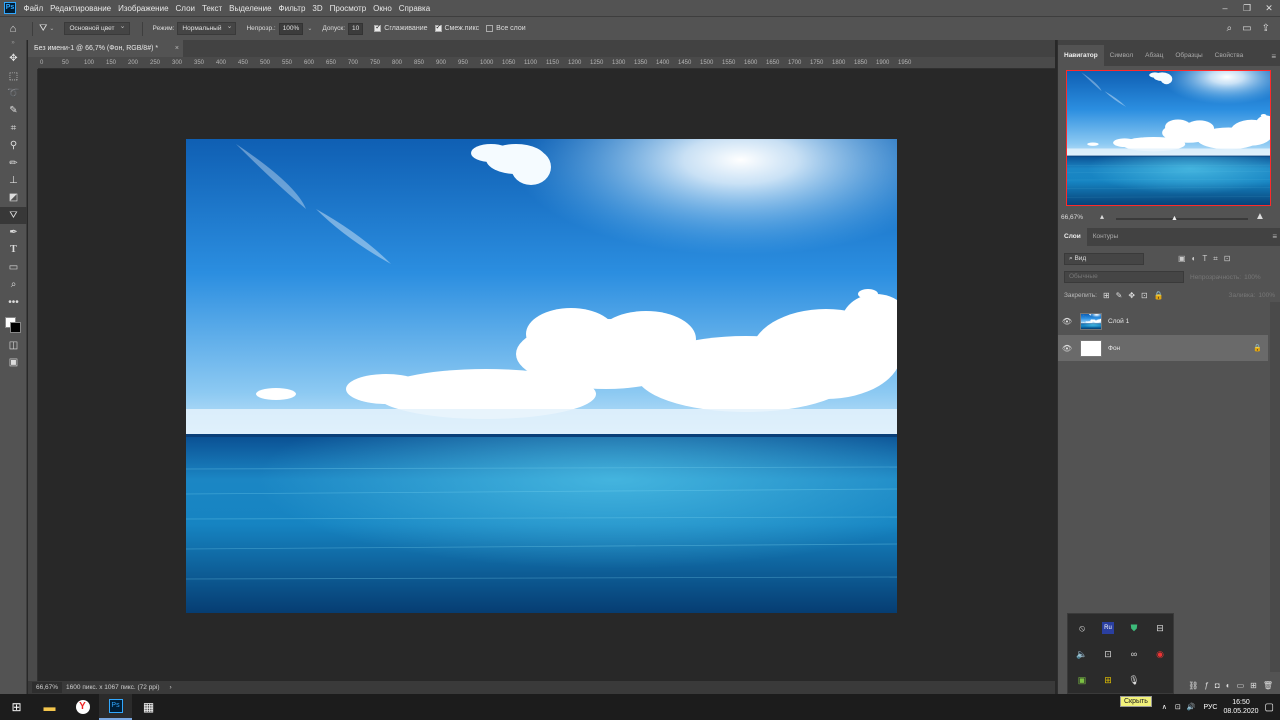 The height and width of the screenshot is (720, 1280). I want to click on new-layer-icon: ⊞, so click(1253, 685).